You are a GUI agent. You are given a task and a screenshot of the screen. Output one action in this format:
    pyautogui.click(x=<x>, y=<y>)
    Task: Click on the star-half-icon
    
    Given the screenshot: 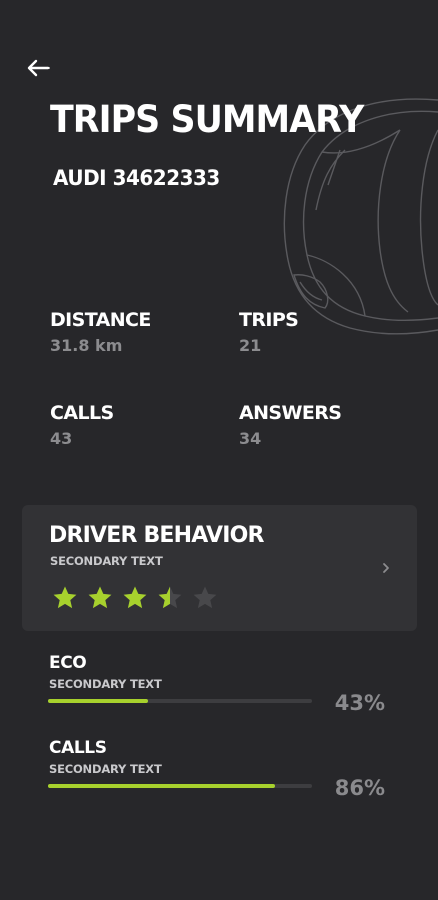 What is the action you would take?
    pyautogui.click(x=170, y=597)
    